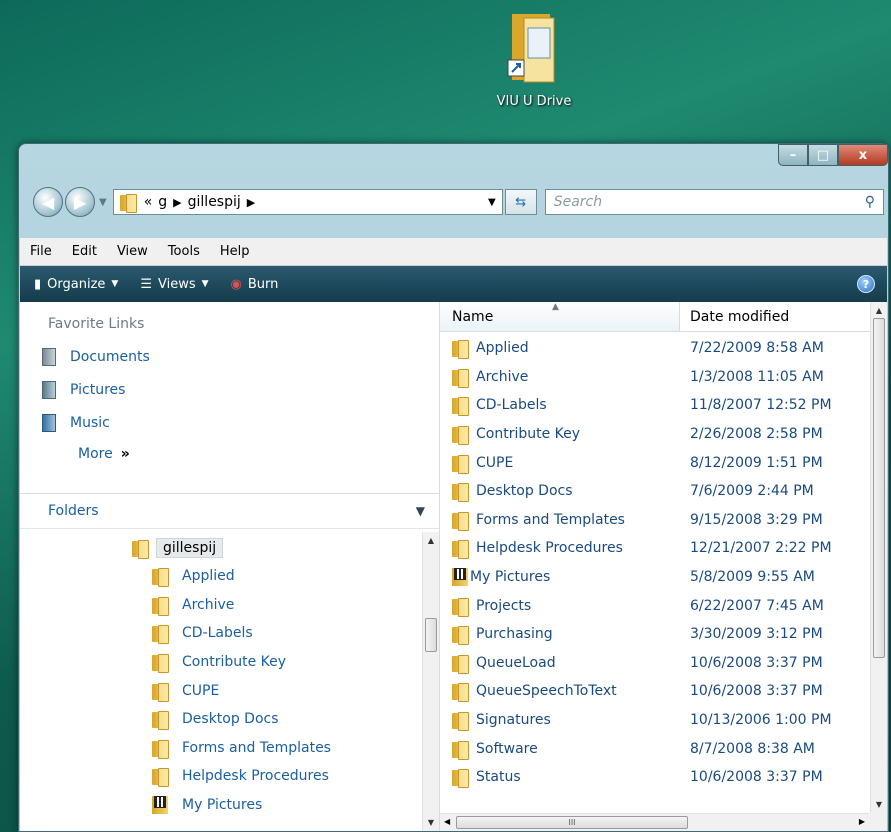 This screenshot has width=891, height=832. What do you see at coordinates (76, 284) in the screenshot?
I see `organize-button: ▮ Organize ▼` at bounding box center [76, 284].